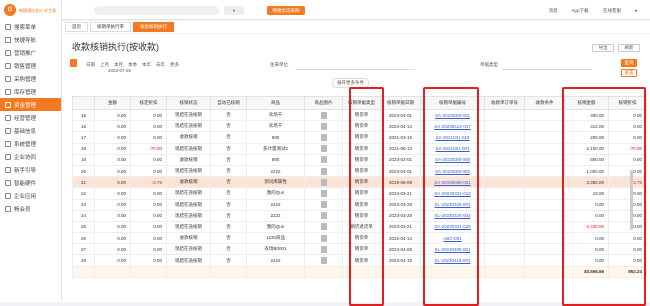 Image resolution: width=650 pixels, height=306 pixels. What do you see at coordinates (553, 10) in the screenshot?
I see `message-link: 消息` at bounding box center [553, 10].